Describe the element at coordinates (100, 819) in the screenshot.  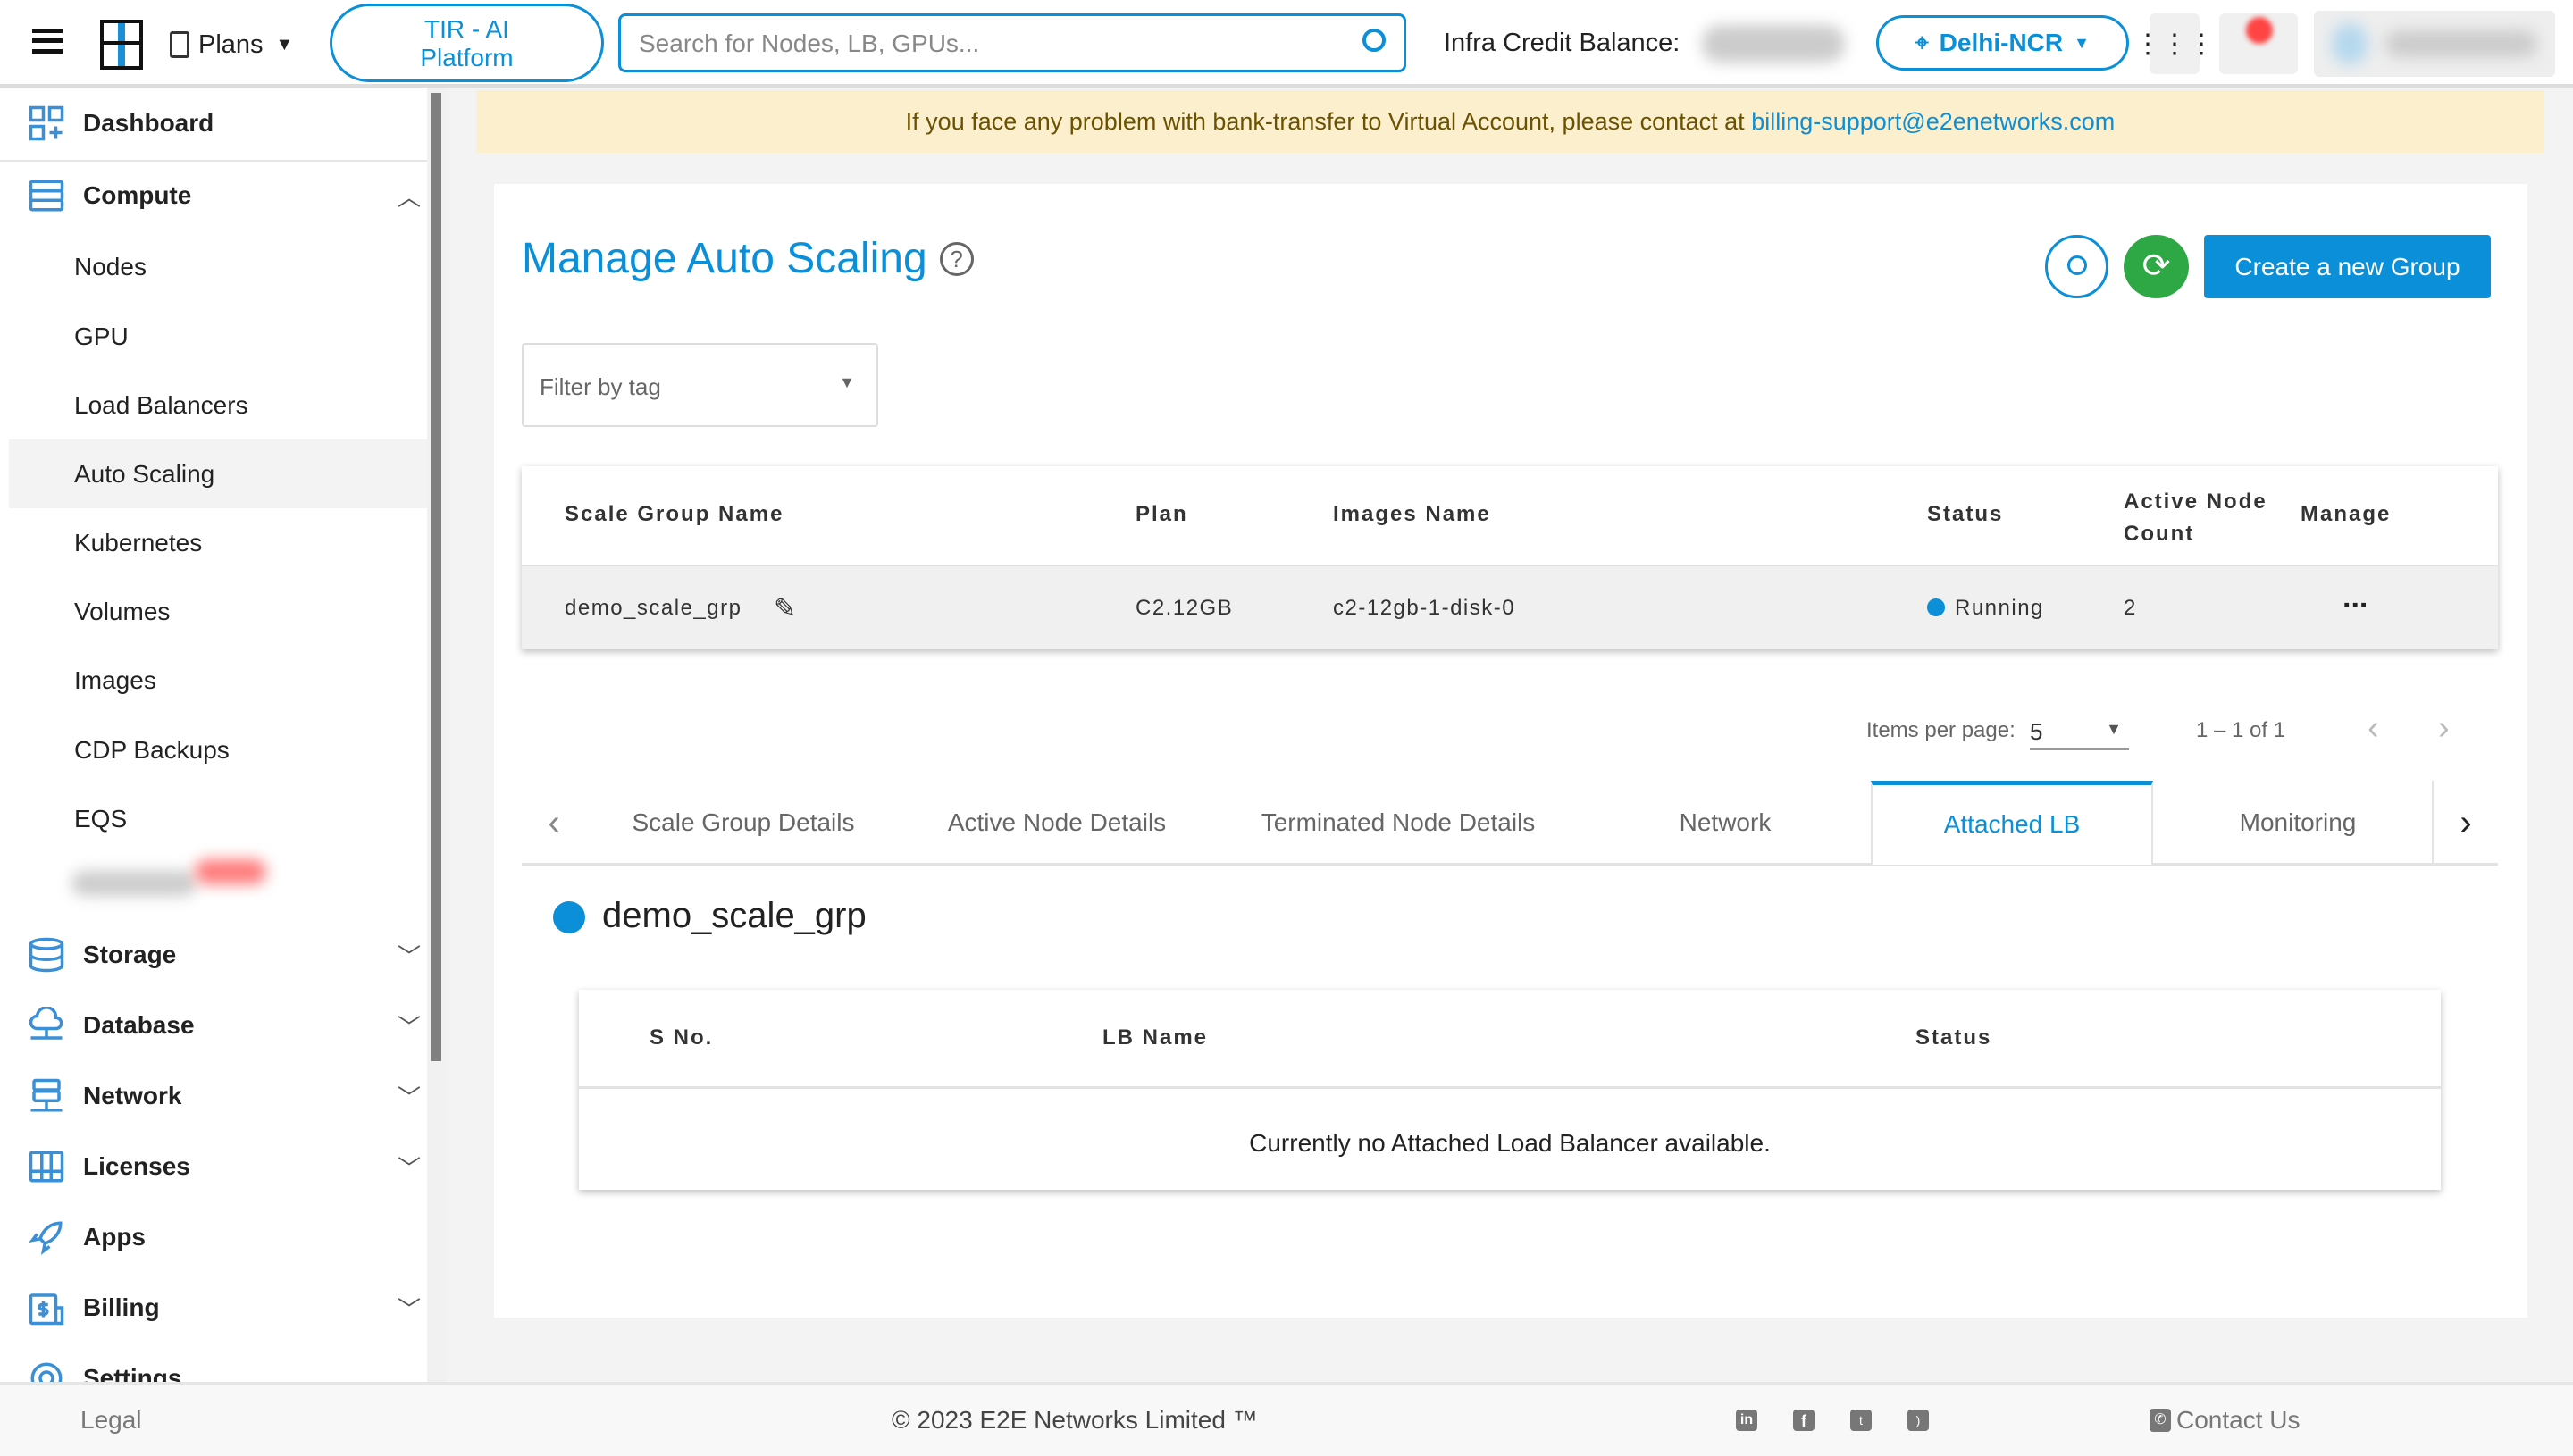
I see `sidebar-item-eqs: EQS` at that location.